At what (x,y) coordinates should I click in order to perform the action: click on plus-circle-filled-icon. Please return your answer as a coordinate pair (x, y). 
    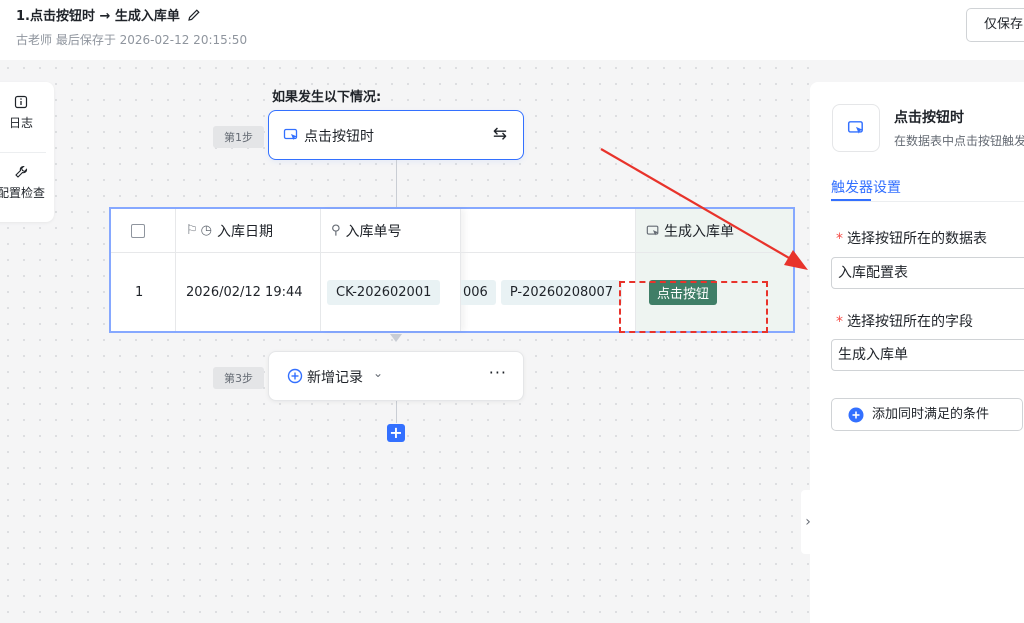
    Looking at the image, I should click on (856, 415).